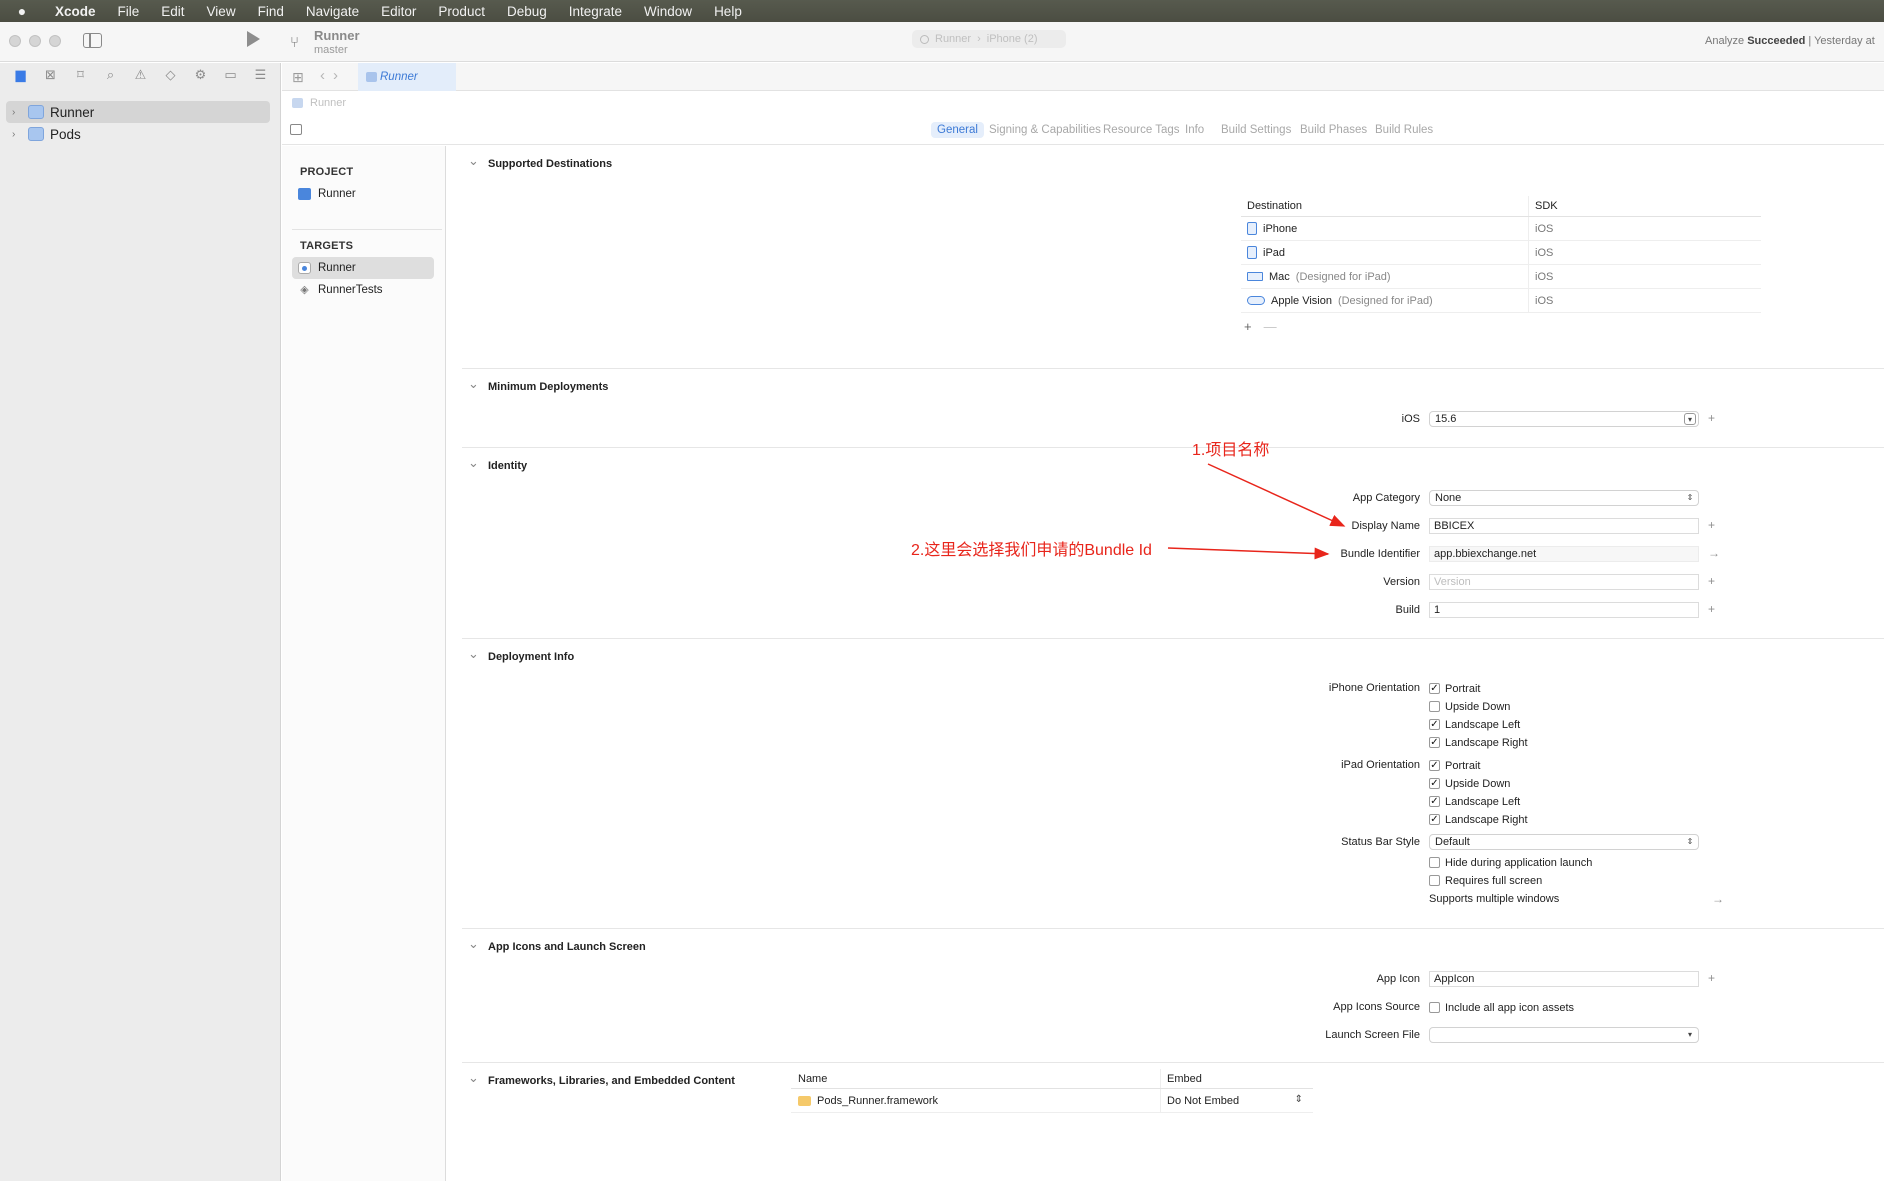 Image resolution: width=1884 pixels, height=1181 pixels. Describe the element at coordinates (1564, 498) in the screenshot. I see `app-category-select: None ⇕` at that location.